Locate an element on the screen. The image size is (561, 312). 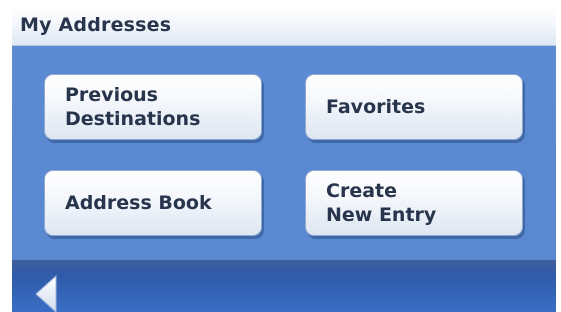
back-arrow-icon is located at coordinates (46, 293).